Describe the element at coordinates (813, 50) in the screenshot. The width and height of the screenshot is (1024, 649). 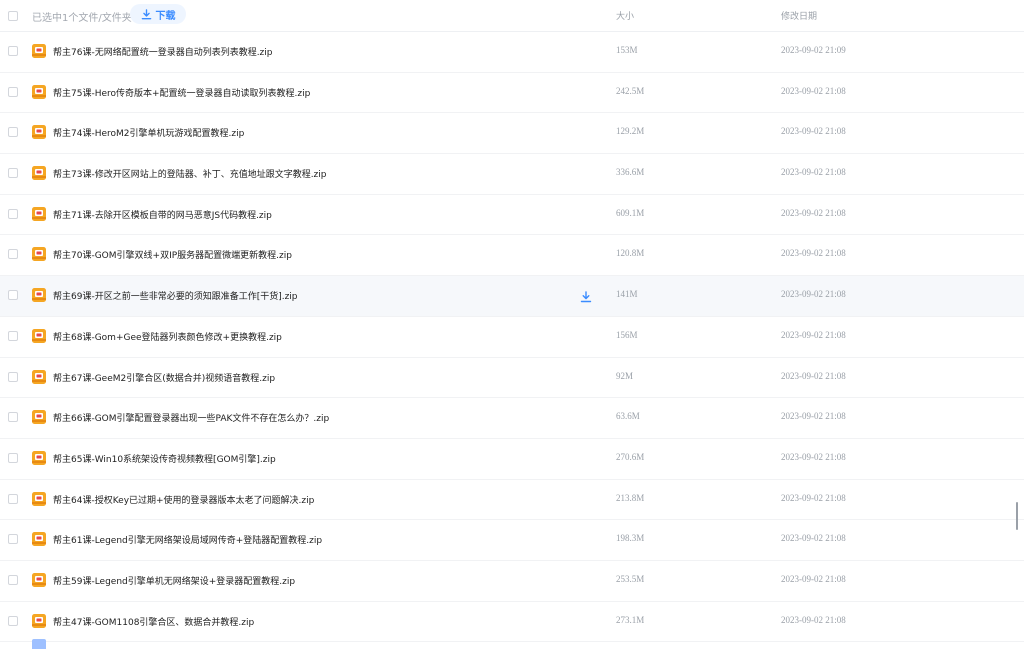
I see `file-modified-date: 2023-09-02 21:09` at that location.